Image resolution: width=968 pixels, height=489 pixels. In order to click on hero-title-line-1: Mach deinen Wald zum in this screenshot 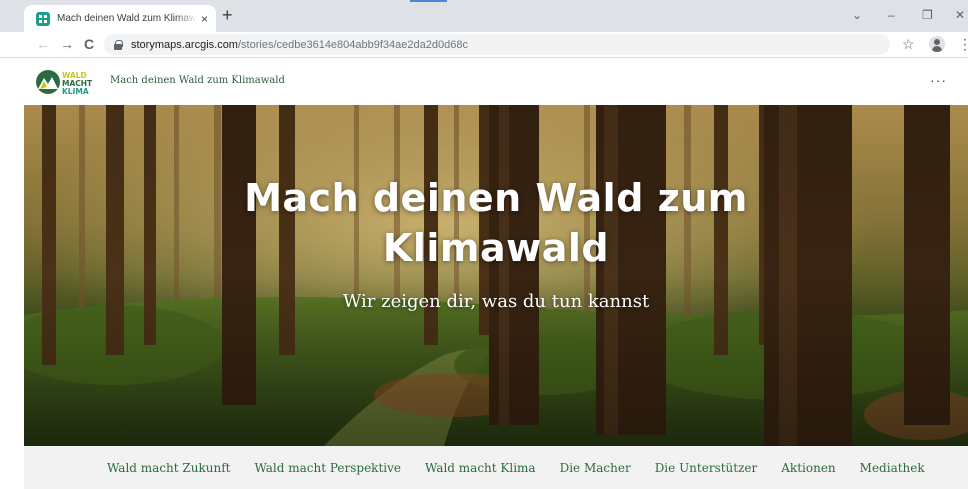, I will do `click(496, 198)`.